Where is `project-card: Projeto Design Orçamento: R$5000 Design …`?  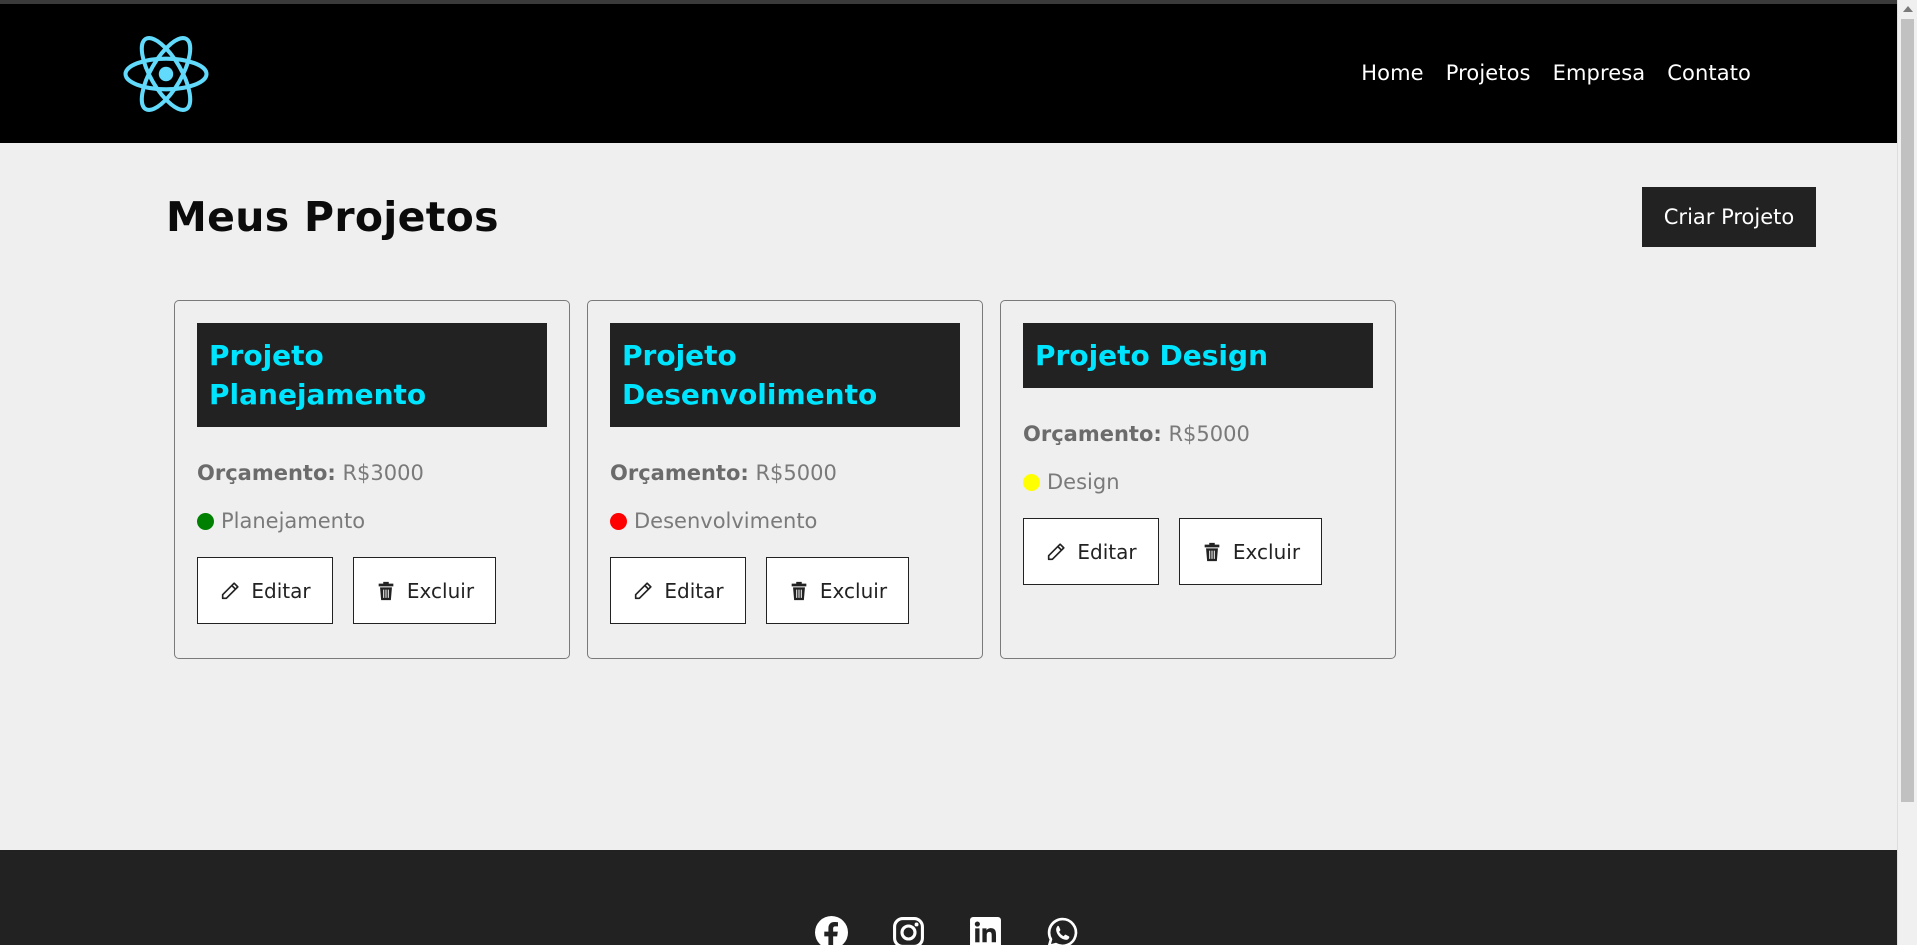 project-card: Projeto Design Orçamento: R$5000 Design … is located at coordinates (1198, 479).